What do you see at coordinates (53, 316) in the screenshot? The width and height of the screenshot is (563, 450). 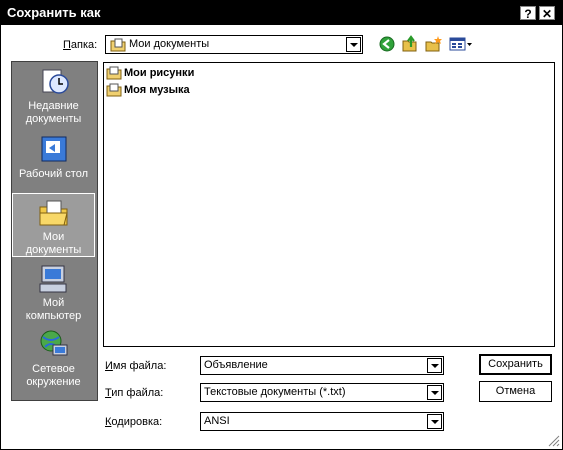 I see `place-label: компьютер` at bounding box center [53, 316].